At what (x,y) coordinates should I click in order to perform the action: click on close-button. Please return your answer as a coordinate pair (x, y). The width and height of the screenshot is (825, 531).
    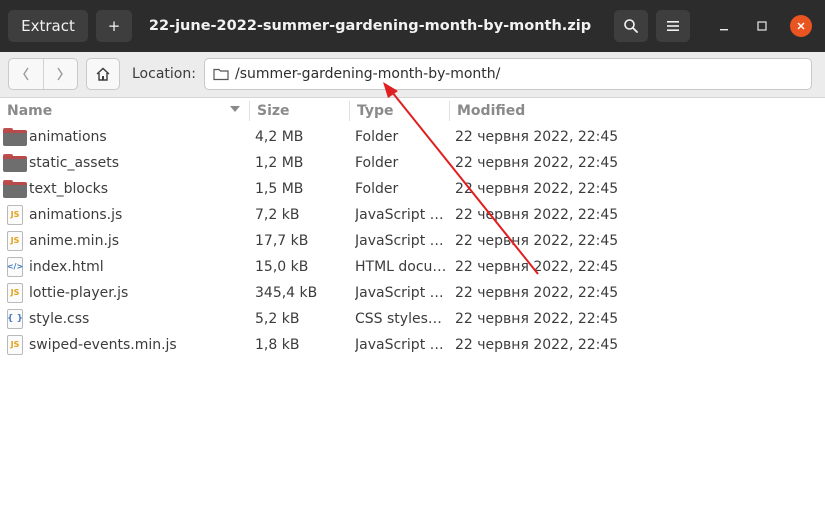
    Looking at the image, I should click on (801, 26).